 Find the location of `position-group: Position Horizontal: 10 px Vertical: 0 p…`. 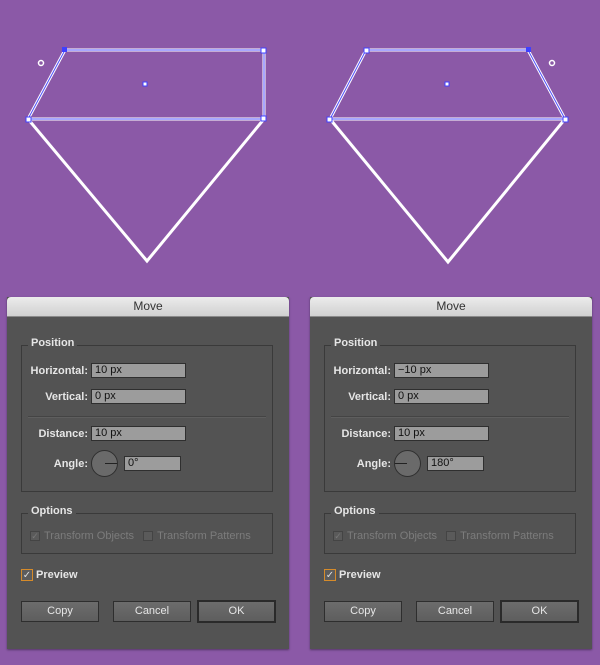

position-group: Position Horizontal: 10 px Vertical: 0 p… is located at coordinates (147, 414).